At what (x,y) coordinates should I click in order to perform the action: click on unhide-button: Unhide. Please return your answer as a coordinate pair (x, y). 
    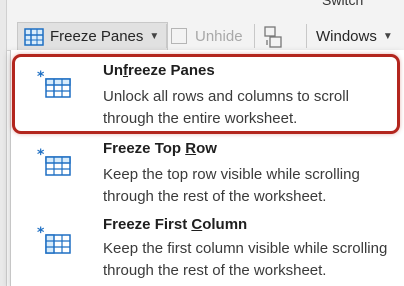
    Looking at the image, I should click on (207, 36).